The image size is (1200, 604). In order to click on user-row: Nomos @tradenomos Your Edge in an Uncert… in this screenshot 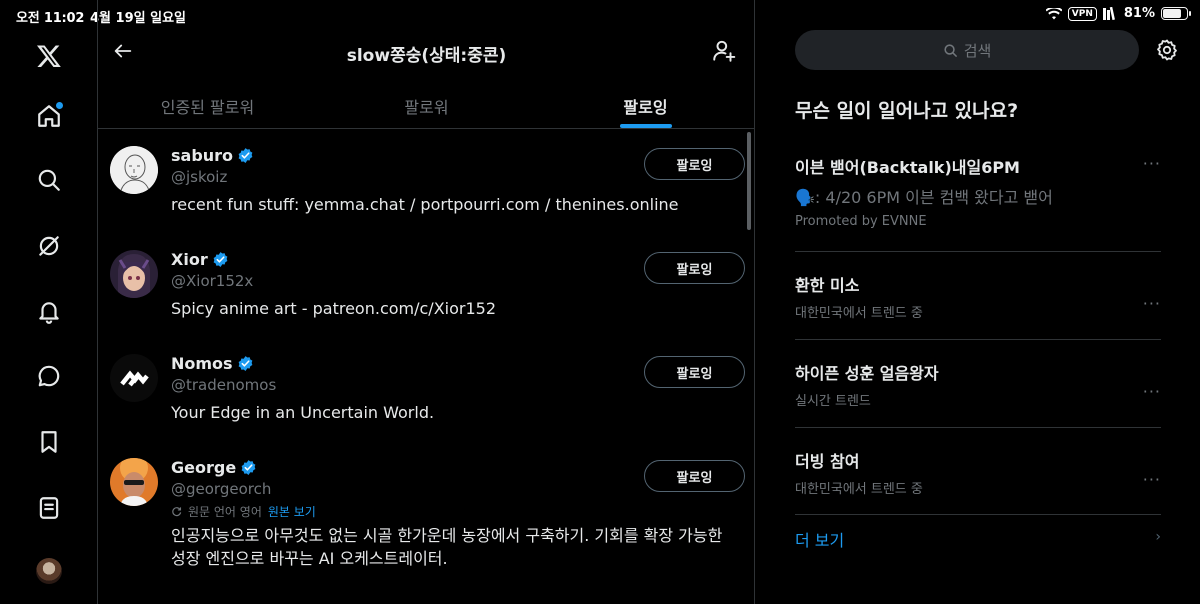, I will do `click(426, 390)`.